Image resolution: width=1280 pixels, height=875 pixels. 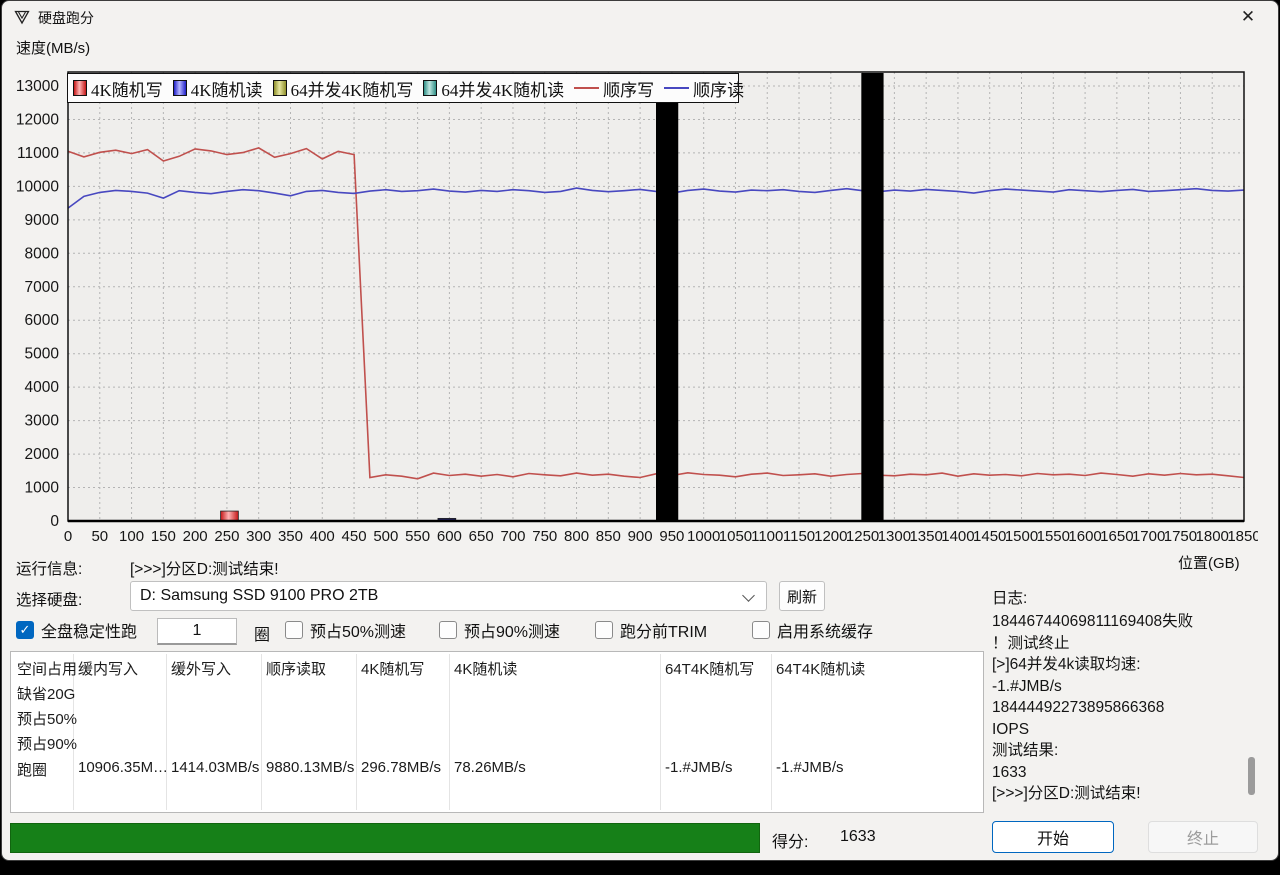 I want to click on y-tick-label: 12000, so click(x=37, y=119).